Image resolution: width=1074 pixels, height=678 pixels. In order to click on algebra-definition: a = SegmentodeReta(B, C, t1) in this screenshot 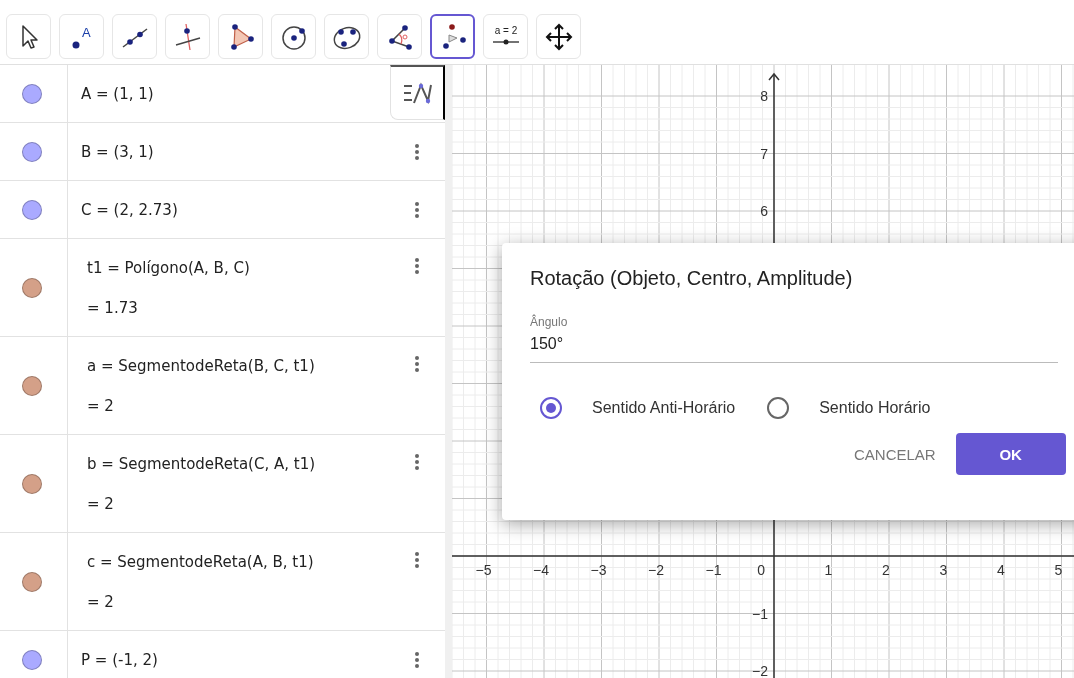, I will do `click(201, 365)`.